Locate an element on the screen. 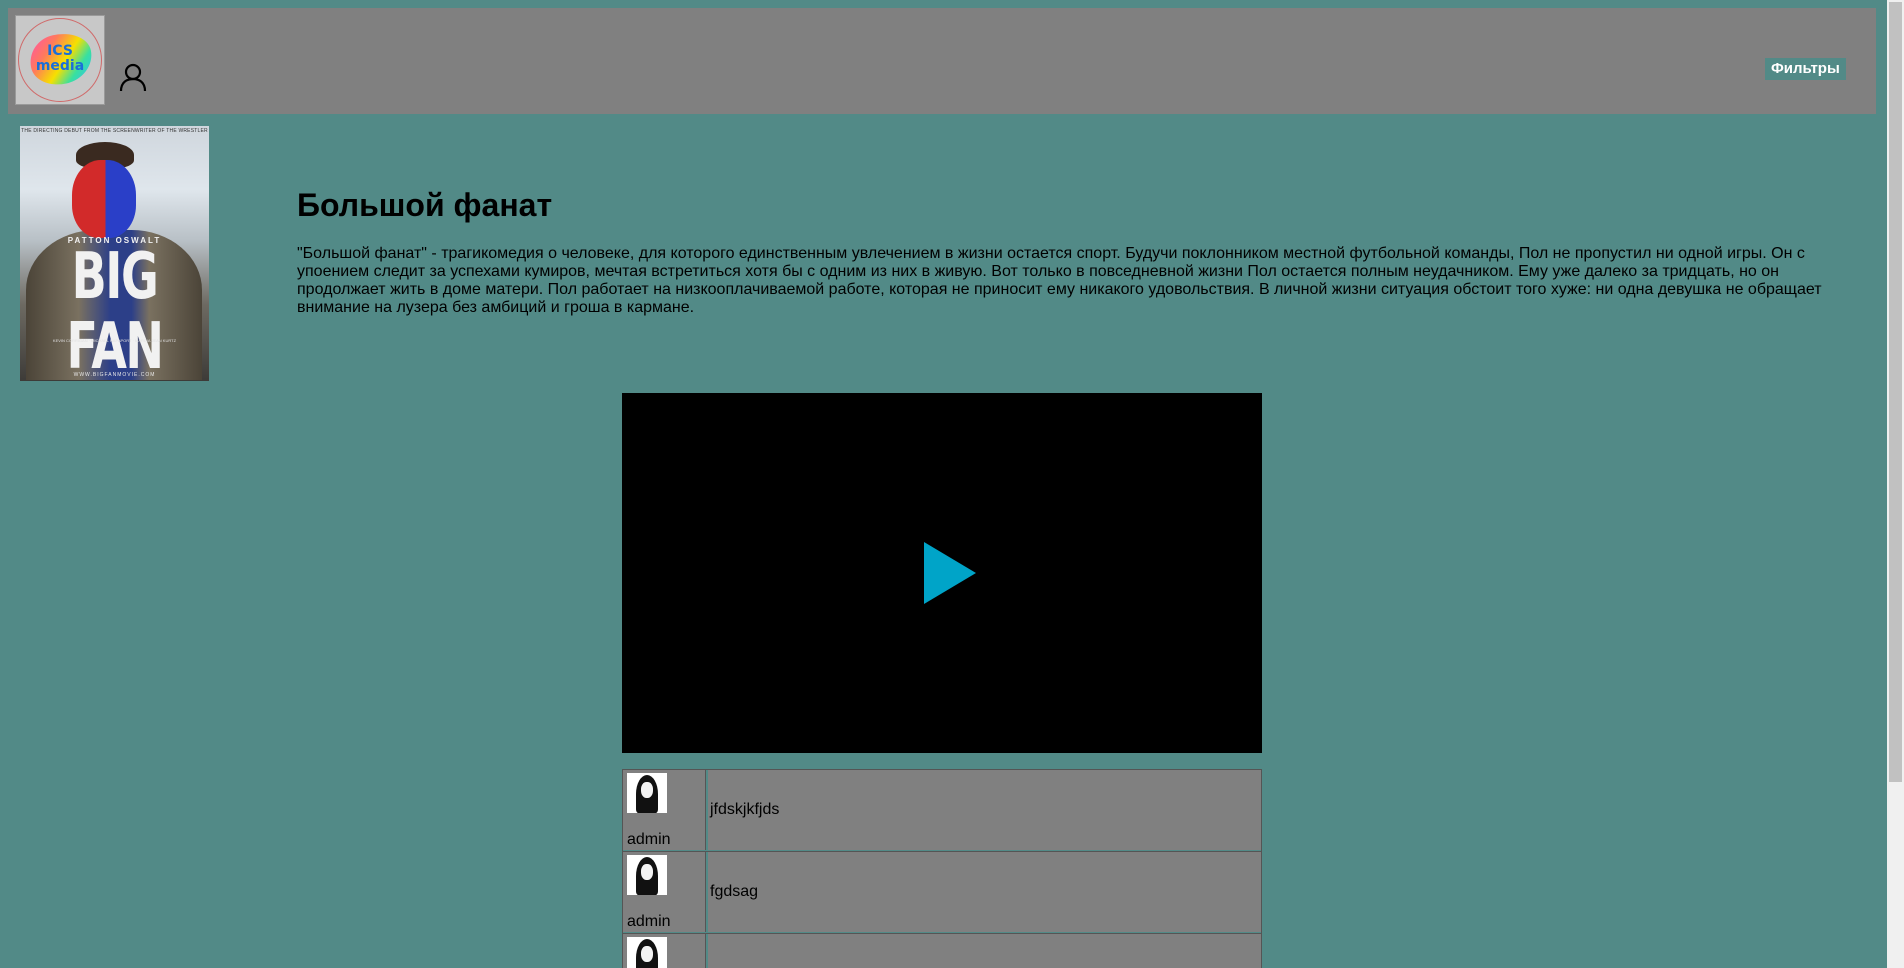  user-profile-icon is located at coordinates (133, 77).